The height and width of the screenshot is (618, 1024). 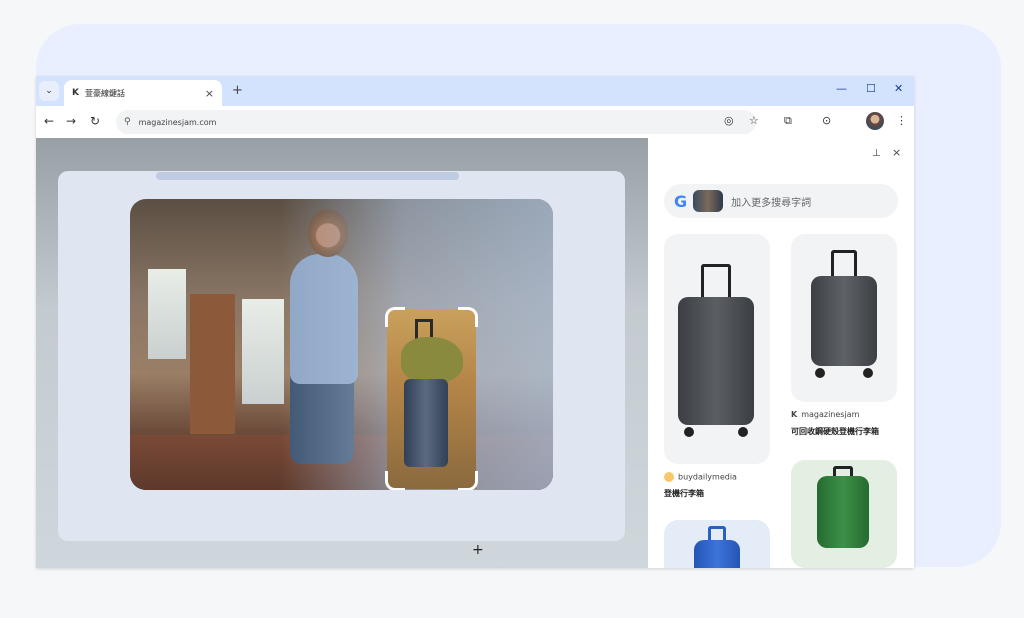 What do you see at coordinates (876, 153) in the screenshot?
I see `pin-icon: ⊥` at bounding box center [876, 153].